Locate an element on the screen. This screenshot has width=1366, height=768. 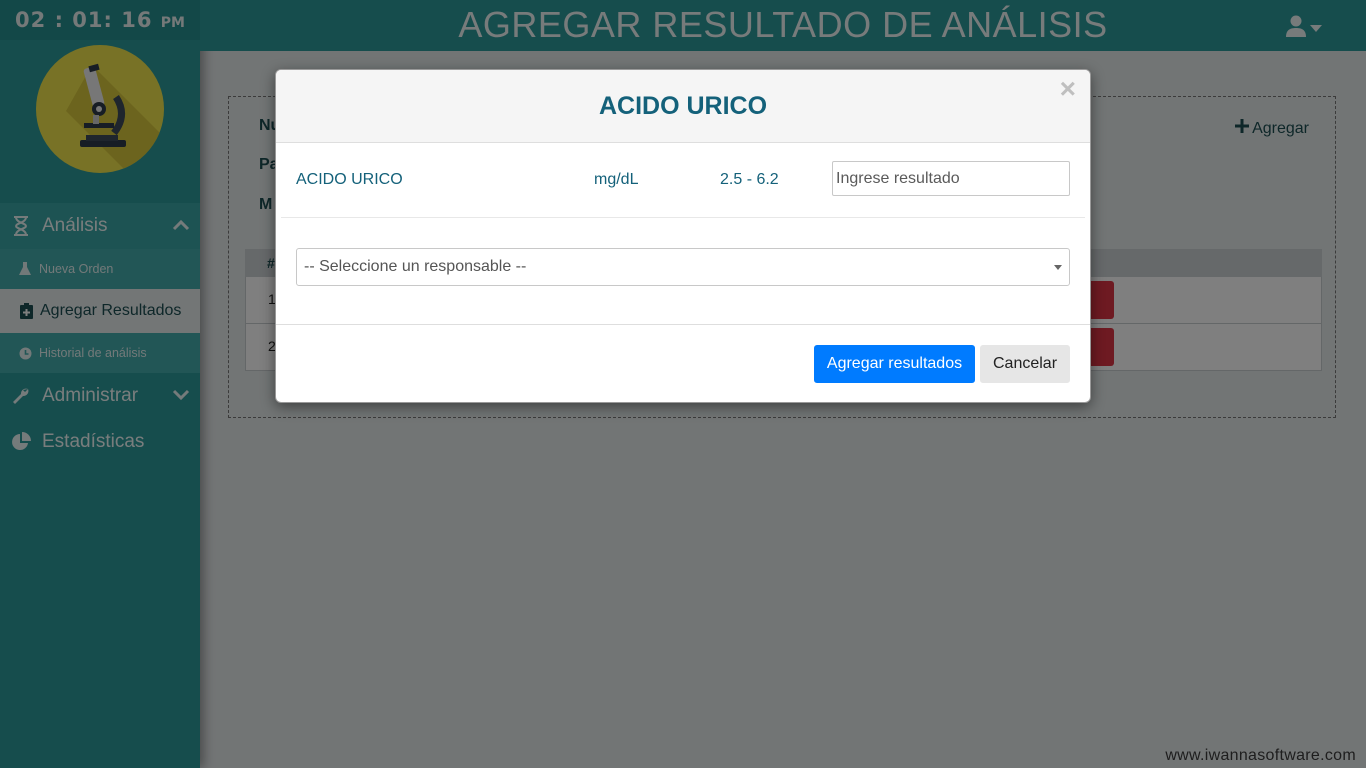
result-input is located at coordinates (951, 178).